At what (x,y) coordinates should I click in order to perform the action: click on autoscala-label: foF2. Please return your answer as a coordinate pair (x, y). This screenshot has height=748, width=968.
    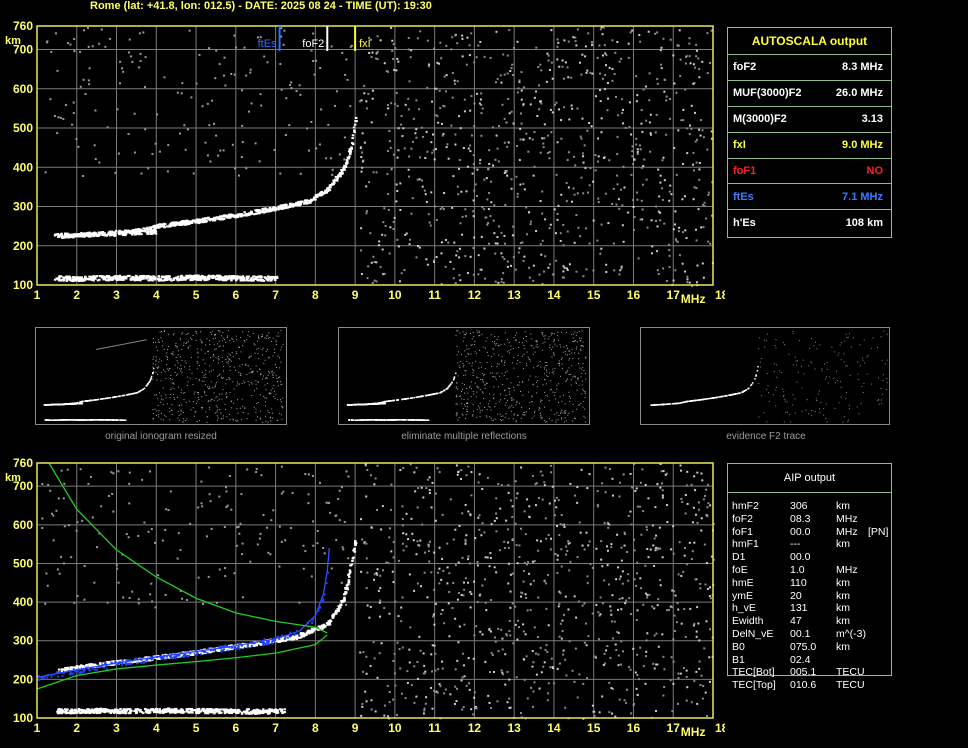
    Looking at the image, I should click on (745, 67).